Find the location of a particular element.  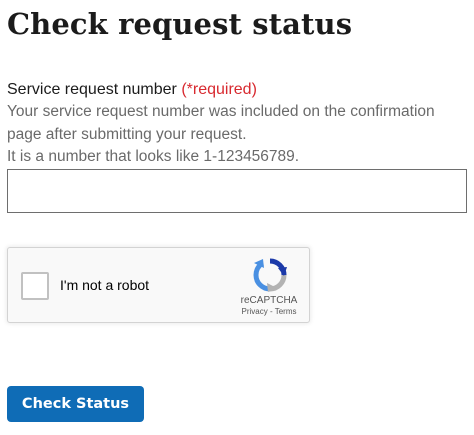

page-title: Check request status is located at coordinates (180, 24).